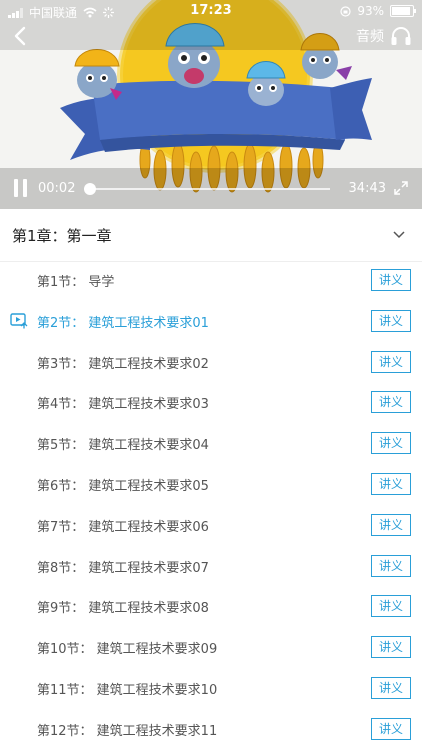  What do you see at coordinates (57, 188) in the screenshot?
I see `current-time: 00:02` at bounding box center [57, 188].